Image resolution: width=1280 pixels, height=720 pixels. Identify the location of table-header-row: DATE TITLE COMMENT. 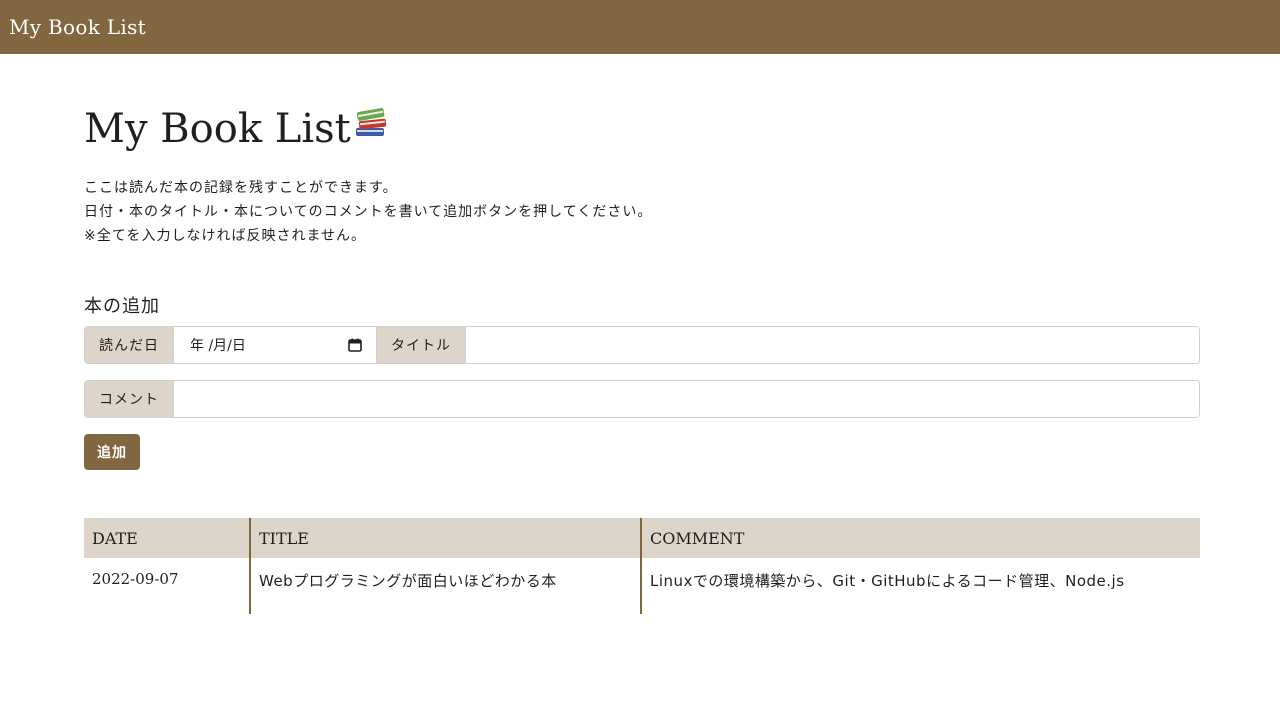
(642, 538).